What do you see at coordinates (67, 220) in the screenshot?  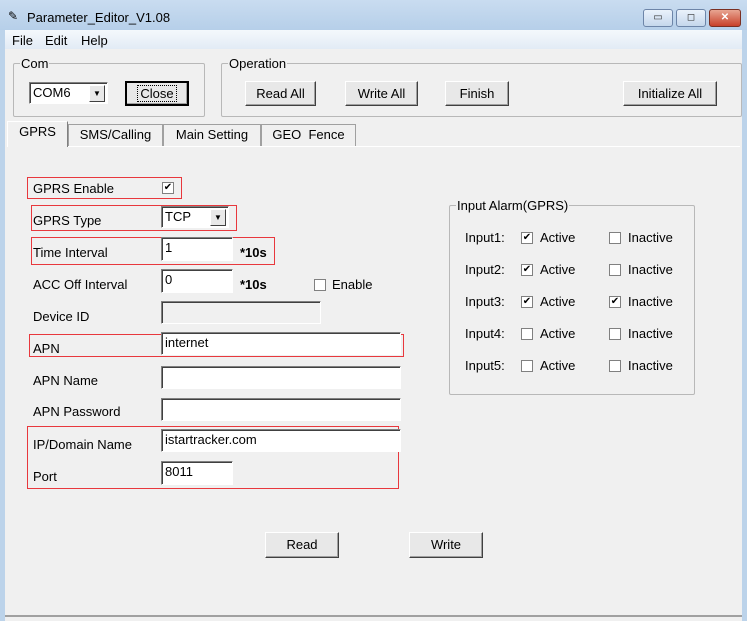 I see `gprs-type-label: GPRS Type` at bounding box center [67, 220].